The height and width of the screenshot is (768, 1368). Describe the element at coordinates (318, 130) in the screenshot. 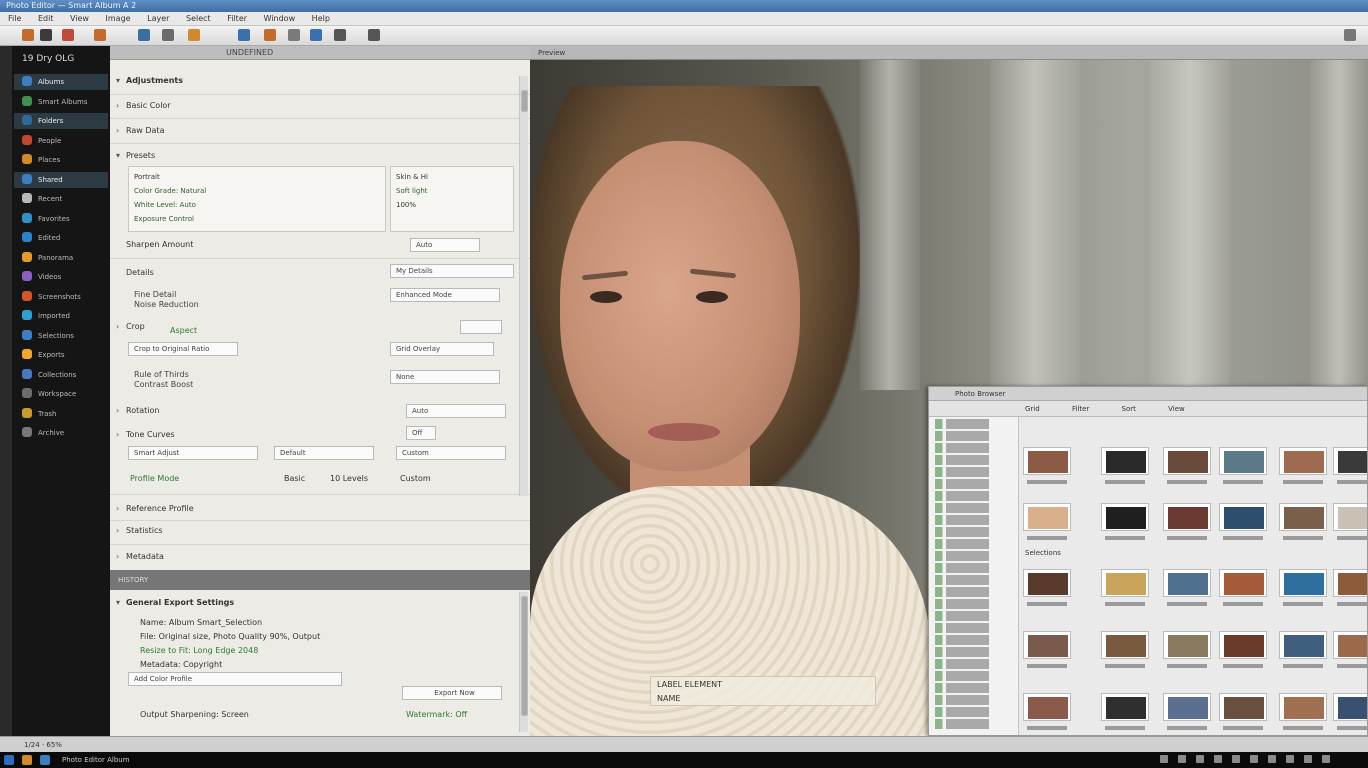

I see `row-raw-data: › Raw Data` at that location.